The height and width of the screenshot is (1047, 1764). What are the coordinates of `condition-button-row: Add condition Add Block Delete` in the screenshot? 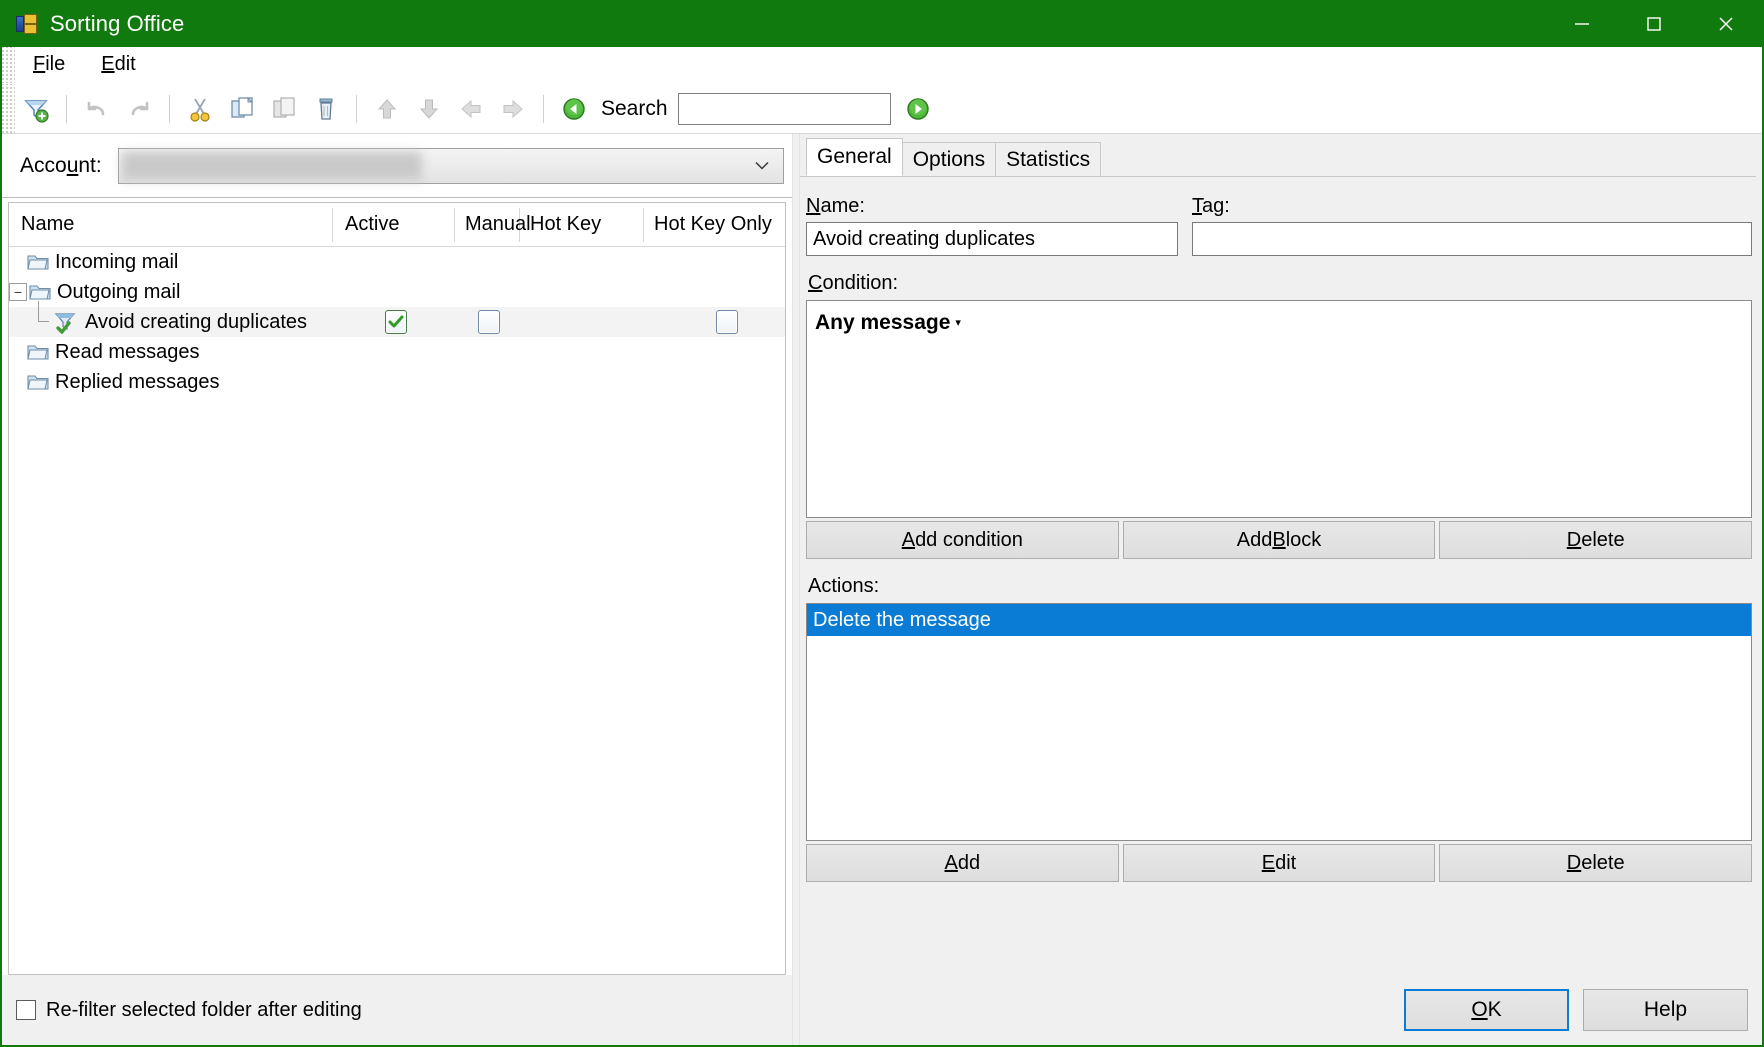 It's located at (1279, 540).